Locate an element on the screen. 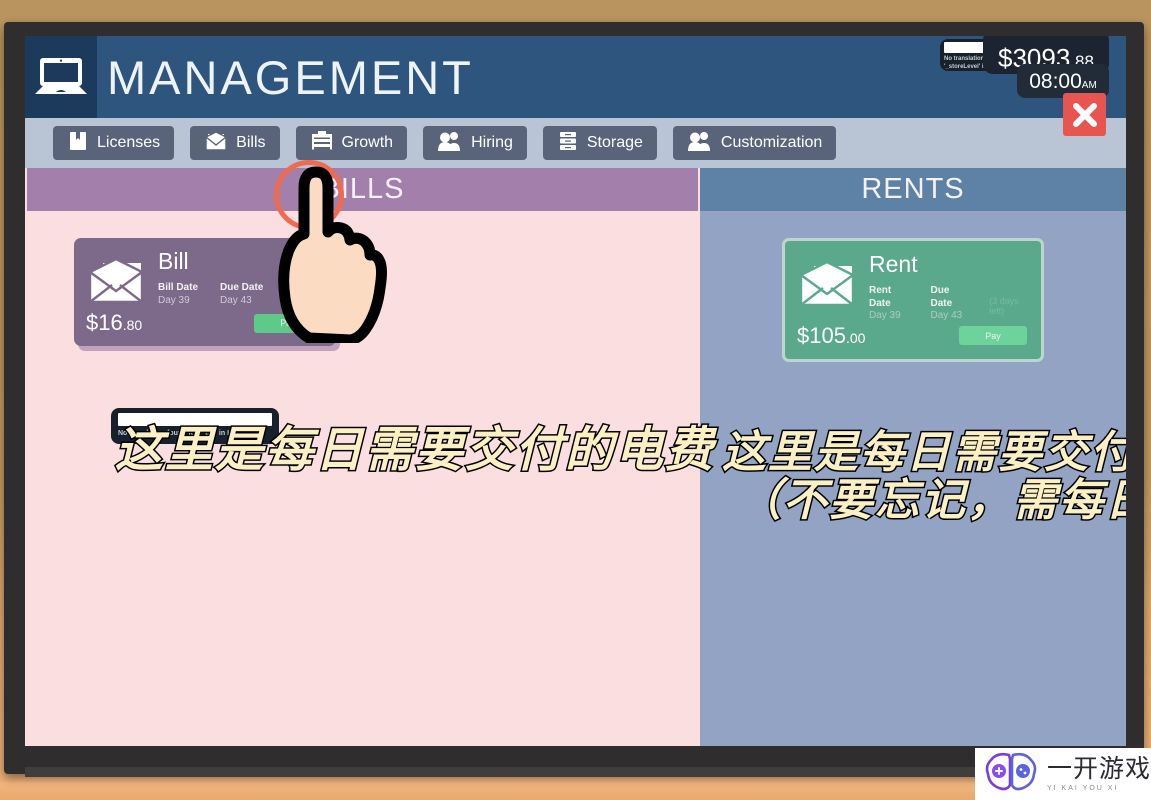  rent-date-col: Rent Date Day 39 is located at coordinates (889, 304).